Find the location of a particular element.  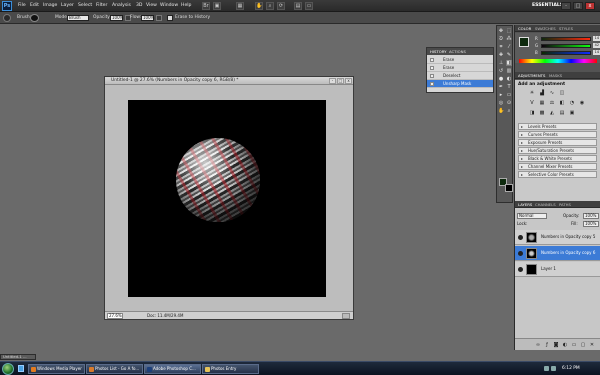

menu-help: Help is located at coordinates (186, 6).